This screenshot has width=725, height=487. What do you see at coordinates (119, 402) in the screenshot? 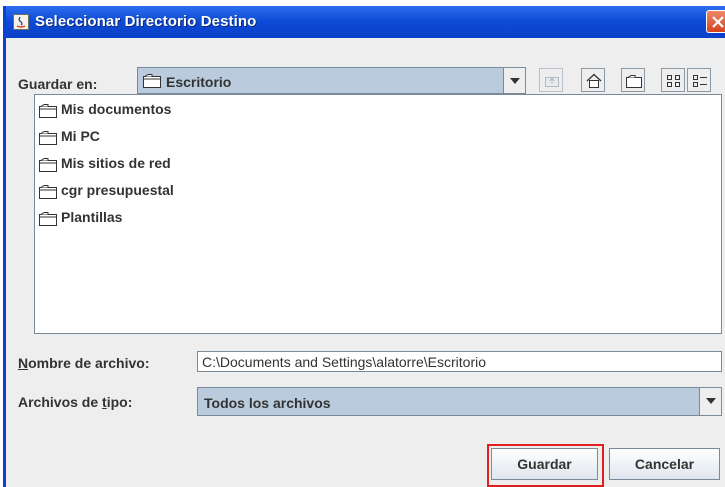
I see `filetype-label-end: ipo:` at bounding box center [119, 402].